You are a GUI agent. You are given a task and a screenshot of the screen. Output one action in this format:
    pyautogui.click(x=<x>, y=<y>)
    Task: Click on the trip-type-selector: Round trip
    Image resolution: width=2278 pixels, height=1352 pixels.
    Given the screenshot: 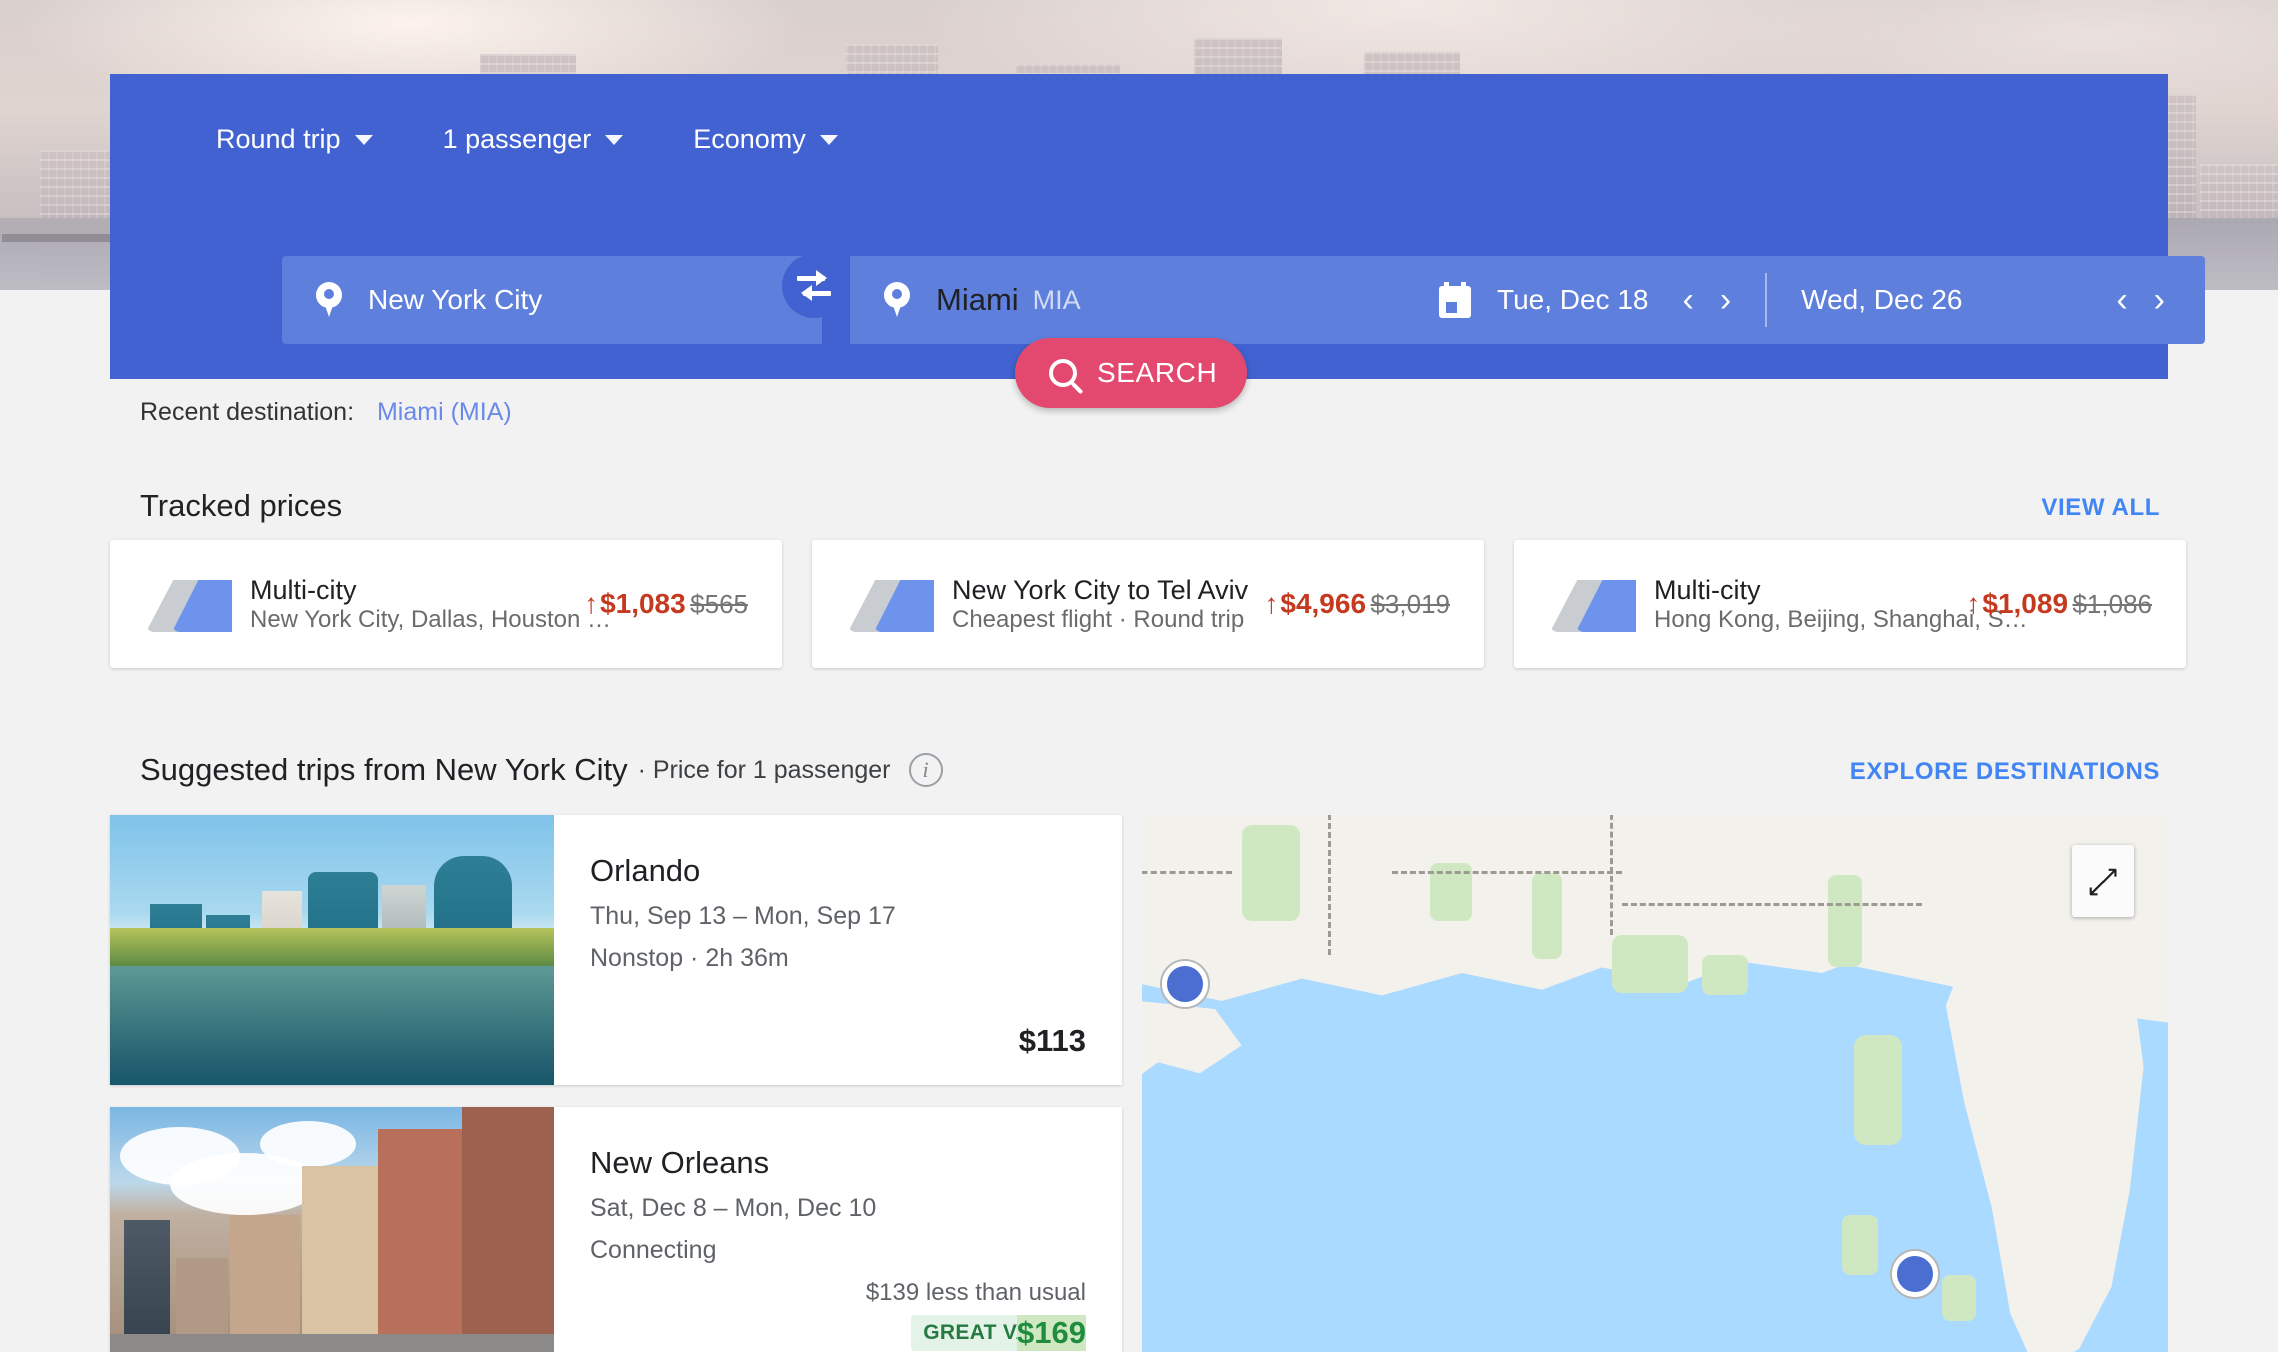 What is the action you would take?
    pyautogui.click(x=294, y=139)
    